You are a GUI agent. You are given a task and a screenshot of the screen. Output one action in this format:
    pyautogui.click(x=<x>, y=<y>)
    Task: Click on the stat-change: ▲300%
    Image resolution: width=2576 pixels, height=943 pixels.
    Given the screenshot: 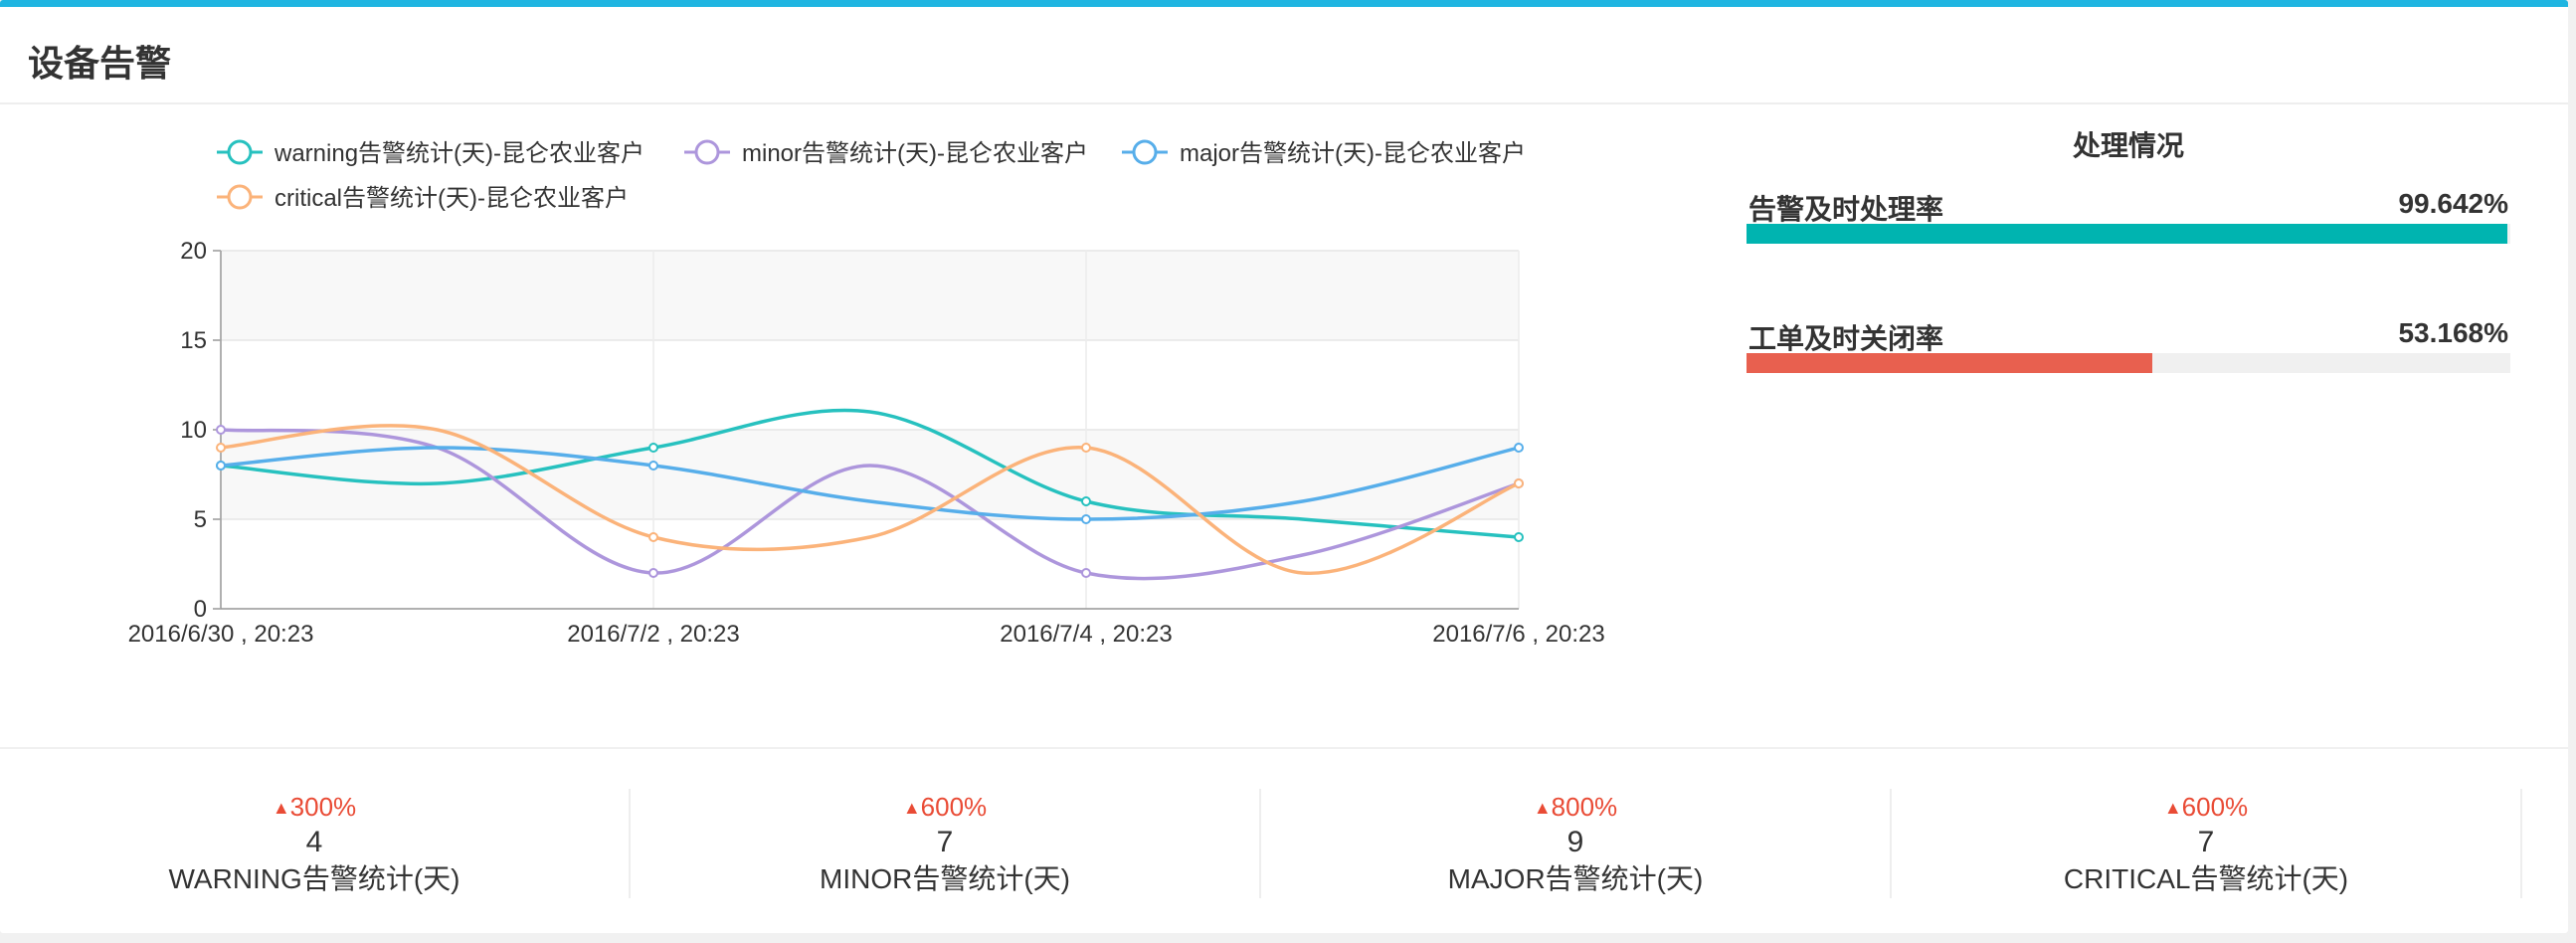 What is the action you would take?
    pyautogui.click(x=314, y=807)
    